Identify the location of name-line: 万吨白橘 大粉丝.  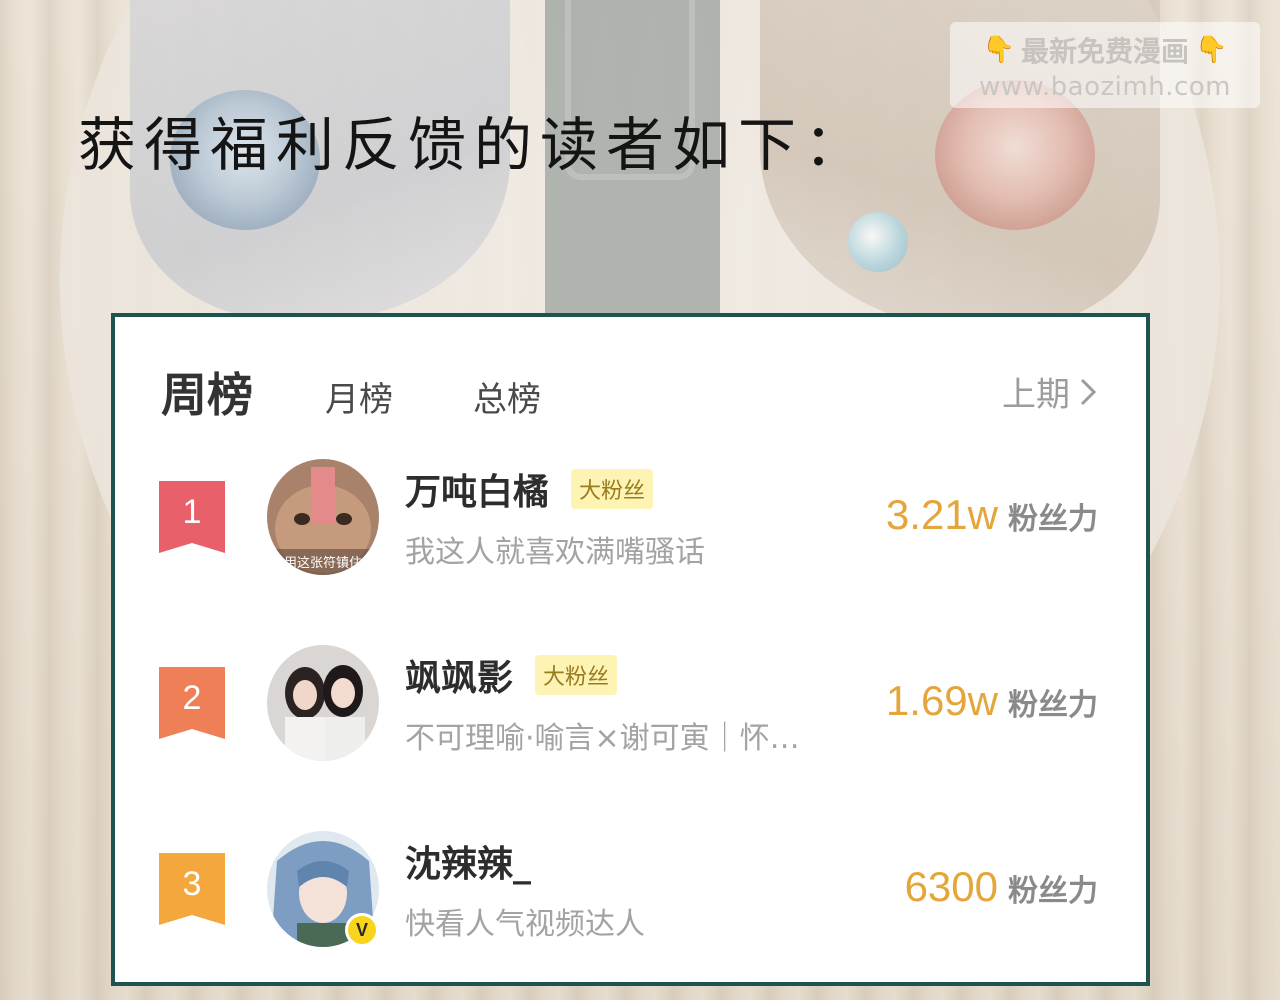
(529, 489).